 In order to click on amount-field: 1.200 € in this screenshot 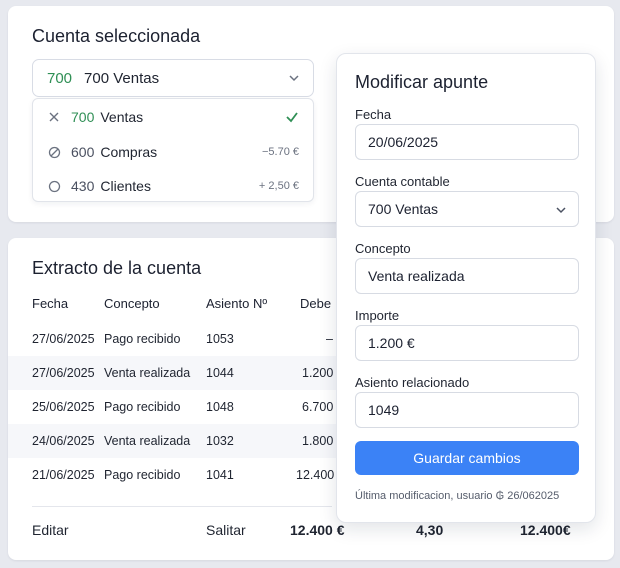, I will do `click(467, 343)`.